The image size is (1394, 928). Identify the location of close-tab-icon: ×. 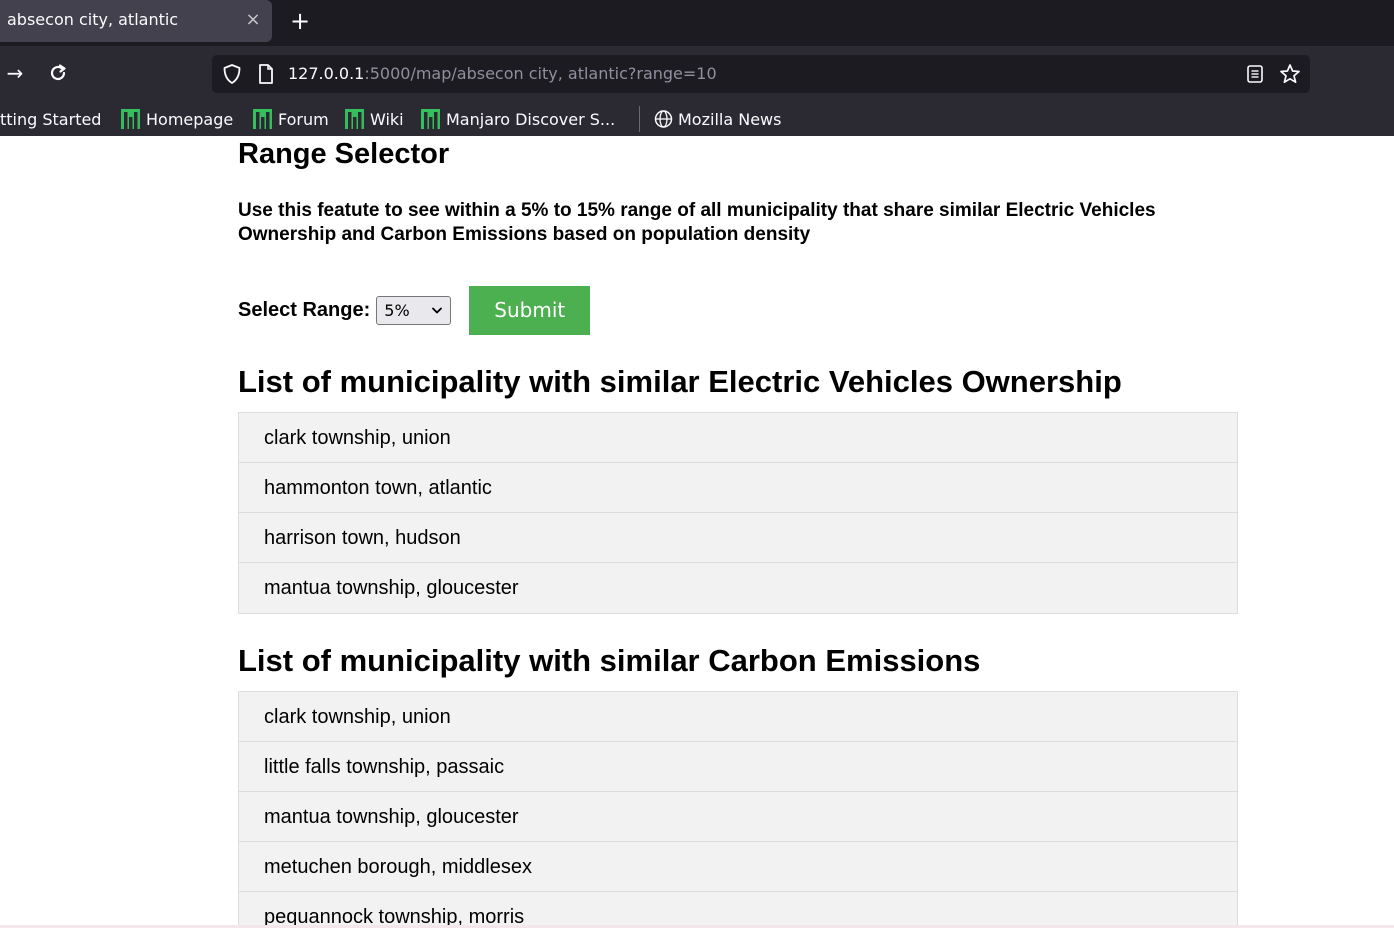
(253, 20).